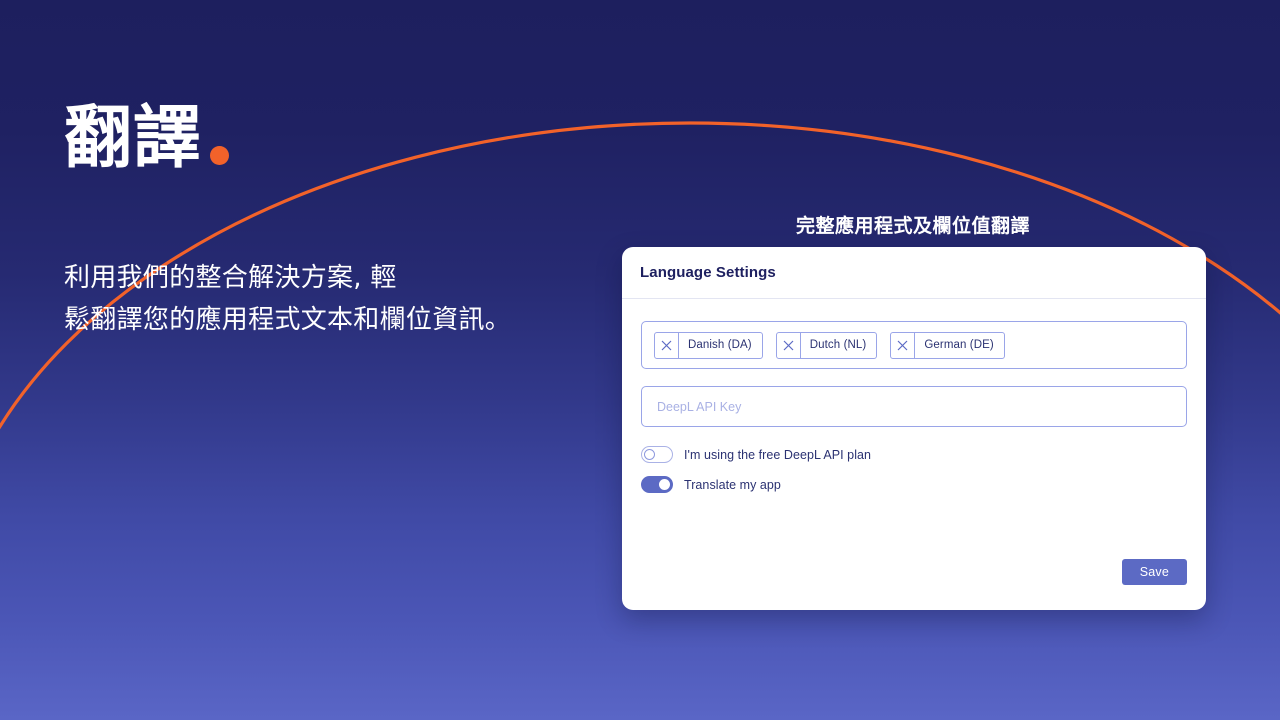 This screenshot has width=1280, height=720. I want to click on free-plan-toggle-row: I'm using the free DeepL API plan, so click(914, 454).